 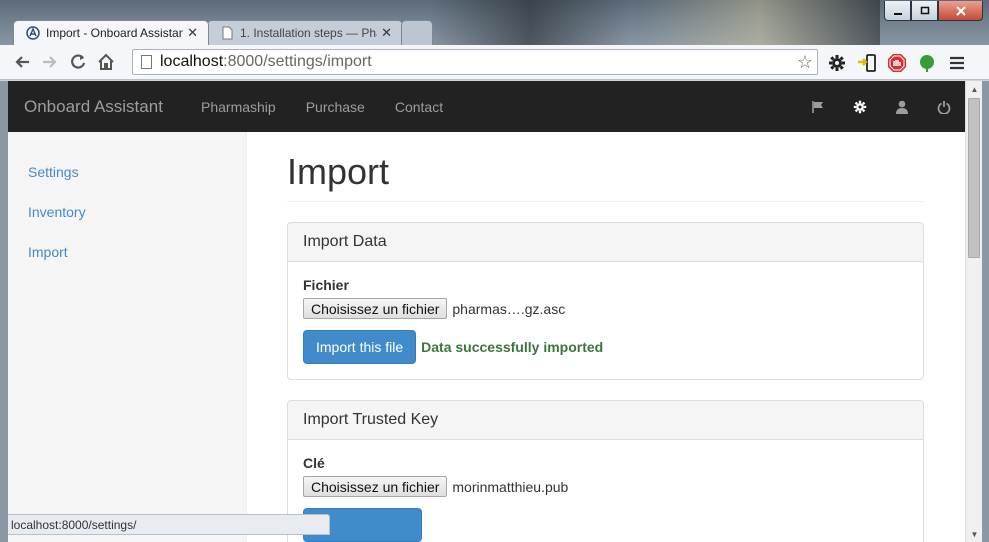 What do you see at coordinates (867, 63) in the screenshot?
I see `mobile-extension-icon` at bounding box center [867, 63].